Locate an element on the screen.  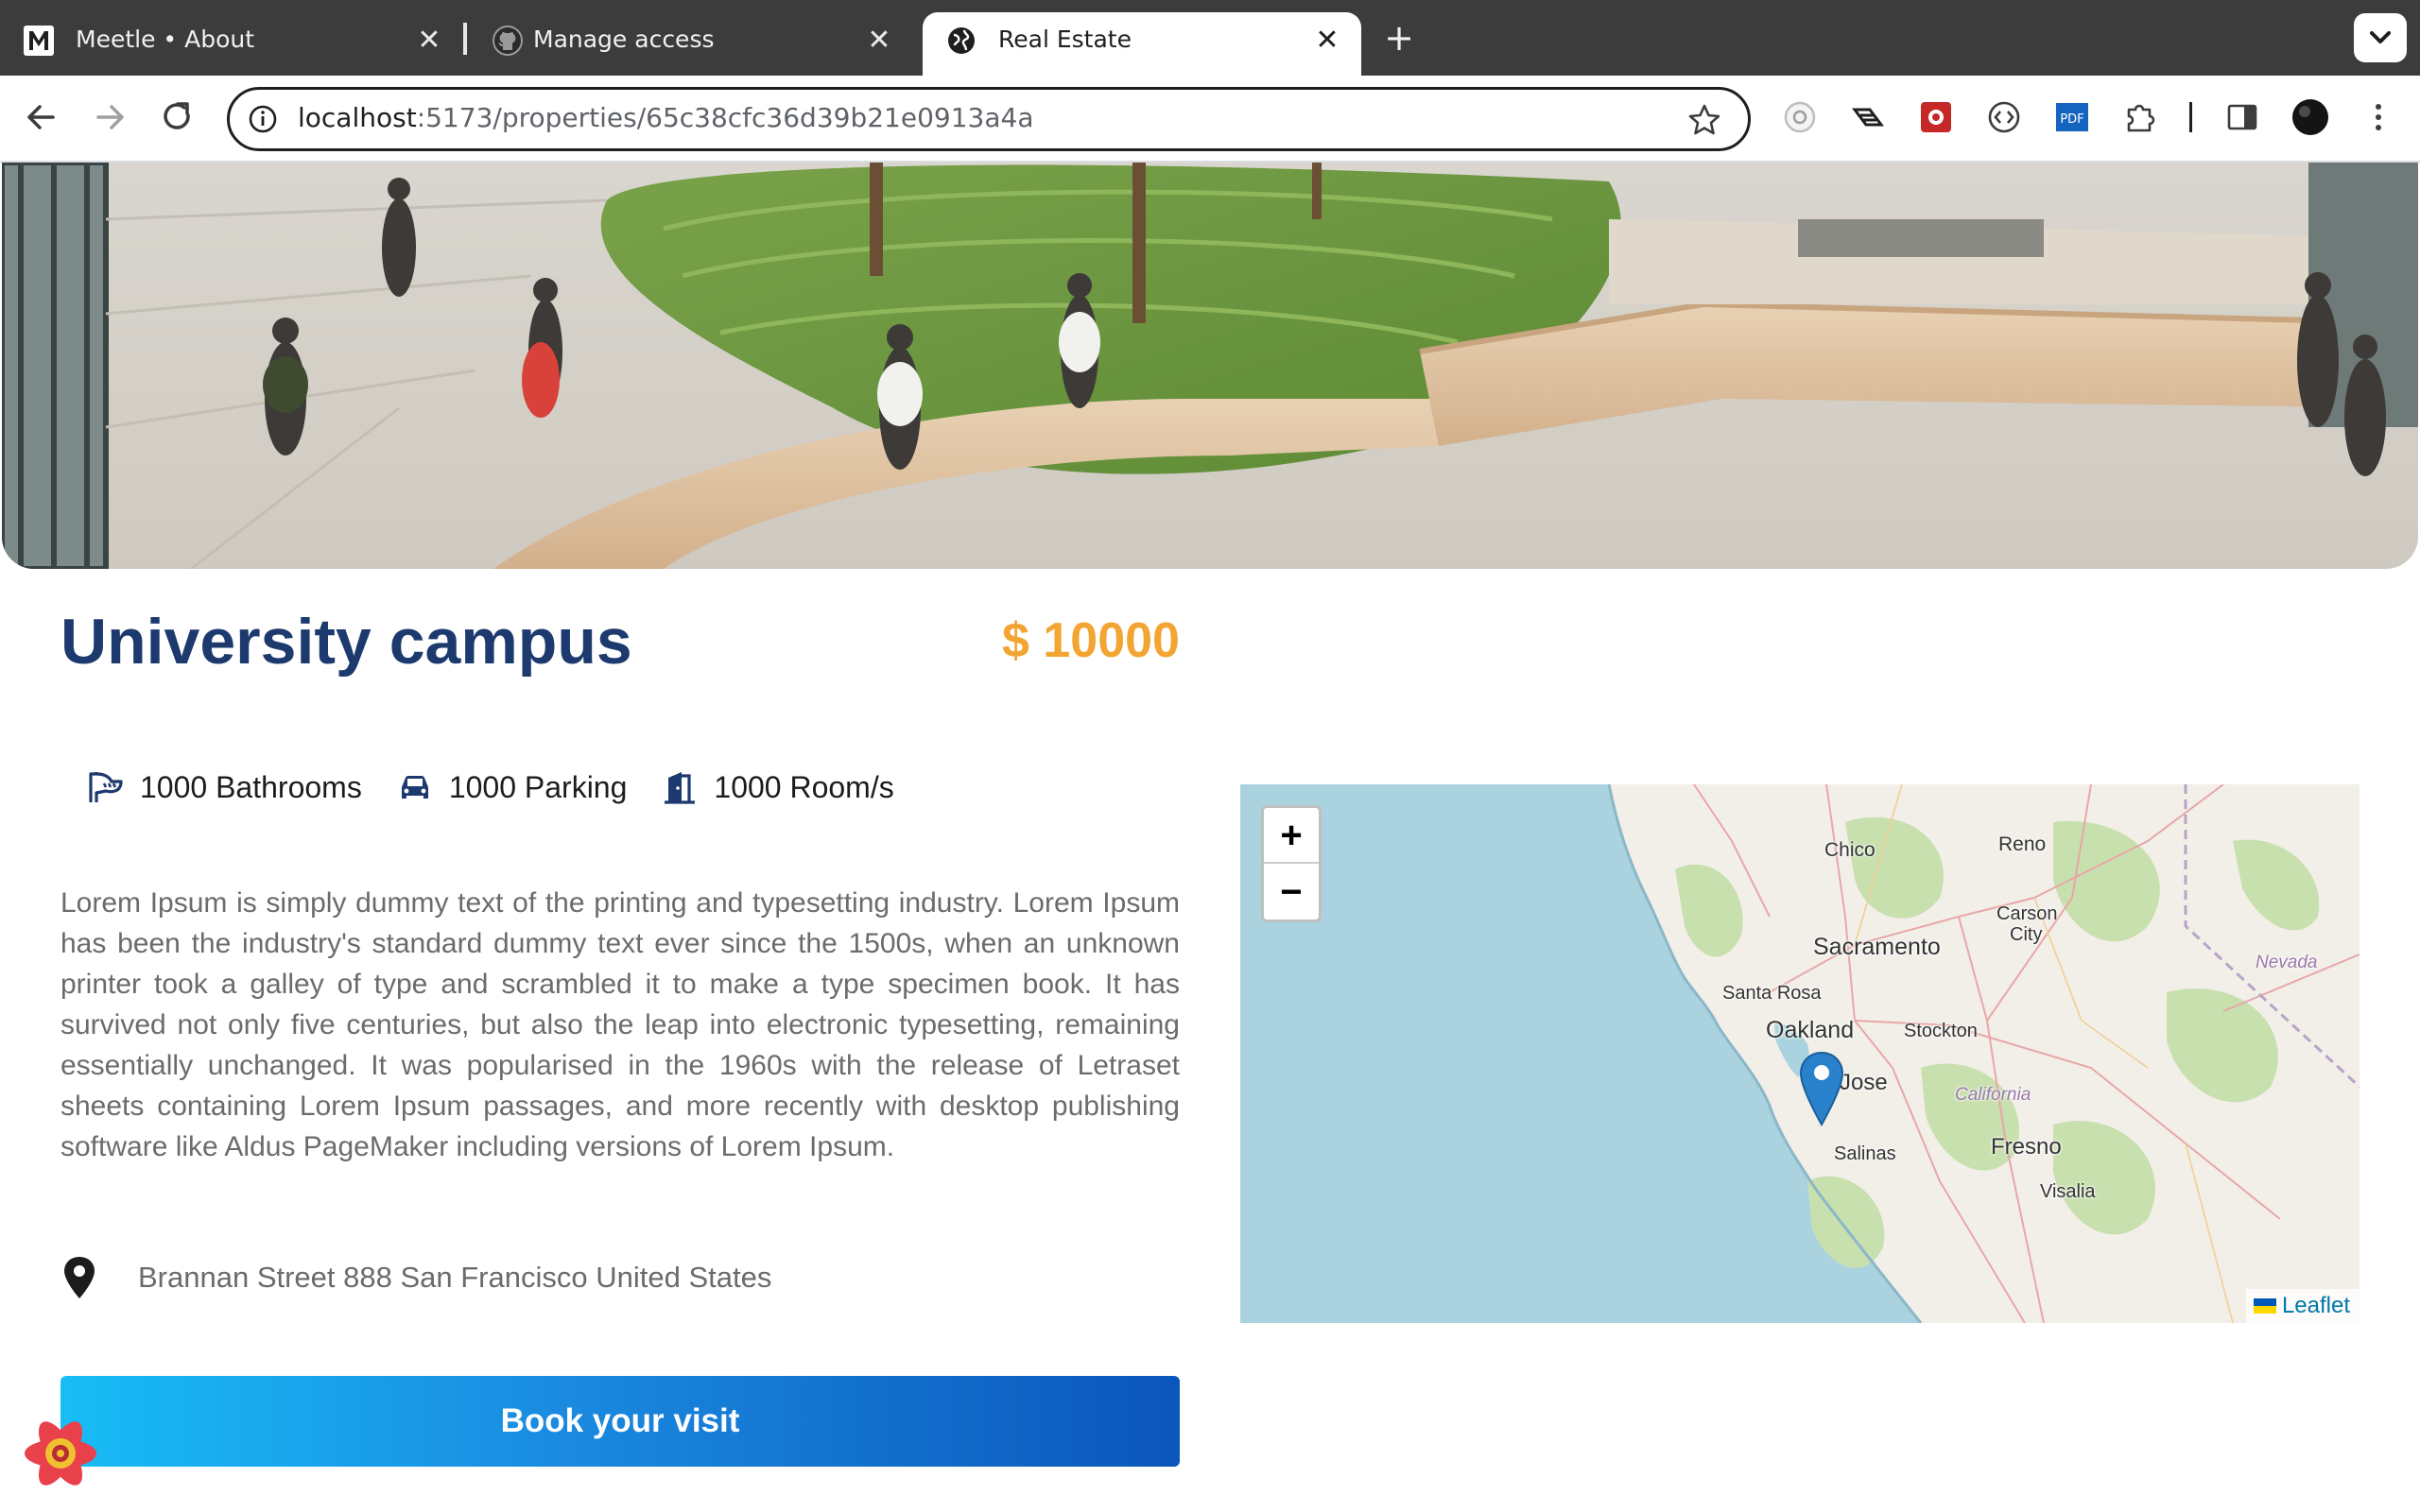
github-icon is located at coordinates (508, 41).